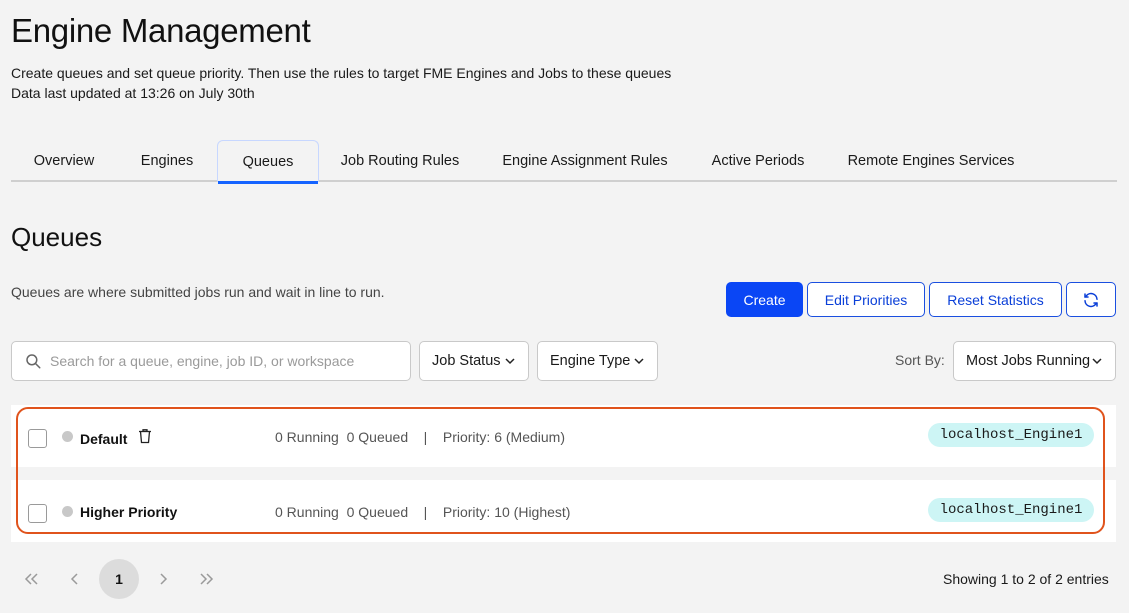 This screenshot has height=613, width=1129. I want to click on refresh-button, so click(1091, 299).